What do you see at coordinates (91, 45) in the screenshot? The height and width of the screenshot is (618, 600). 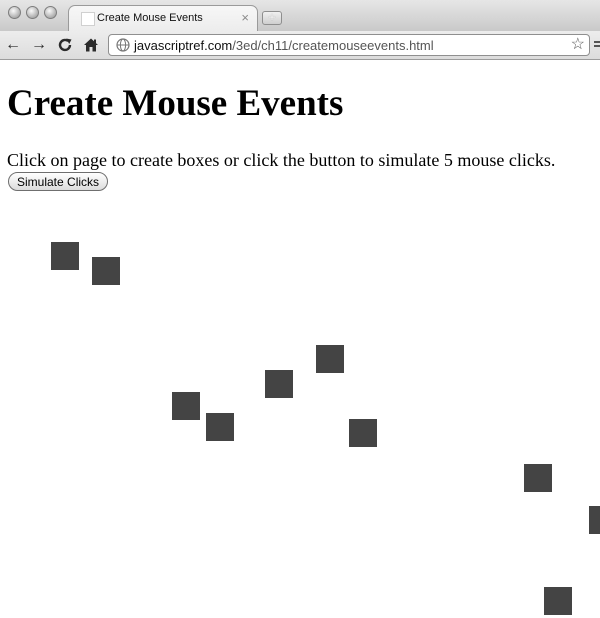 I see `home-icon` at bounding box center [91, 45].